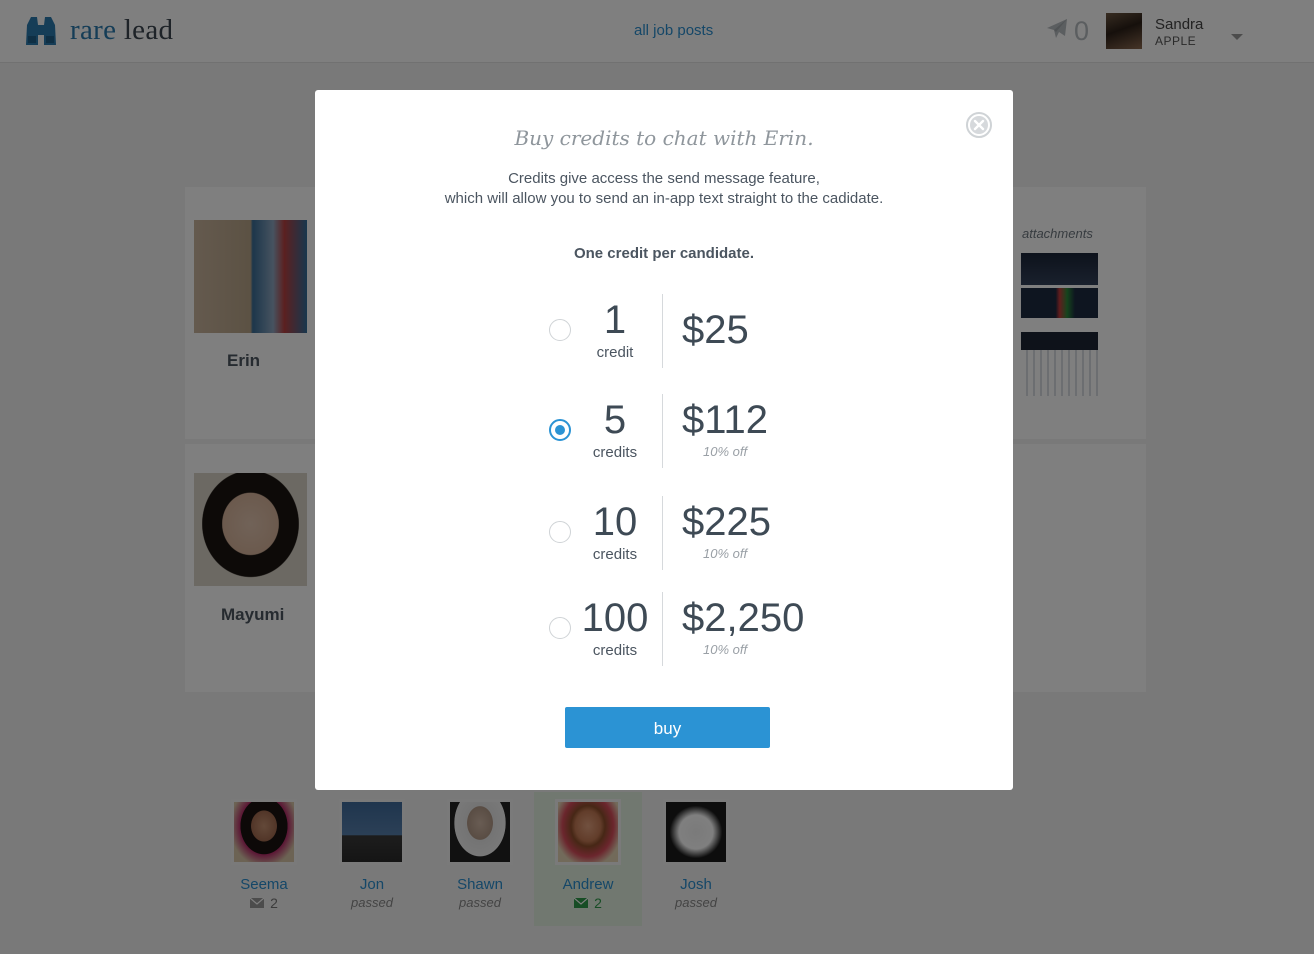  What do you see at coordinates (725, 420) in the screenshot?
I see `option-price: $112` at bounding box center [725, 420].